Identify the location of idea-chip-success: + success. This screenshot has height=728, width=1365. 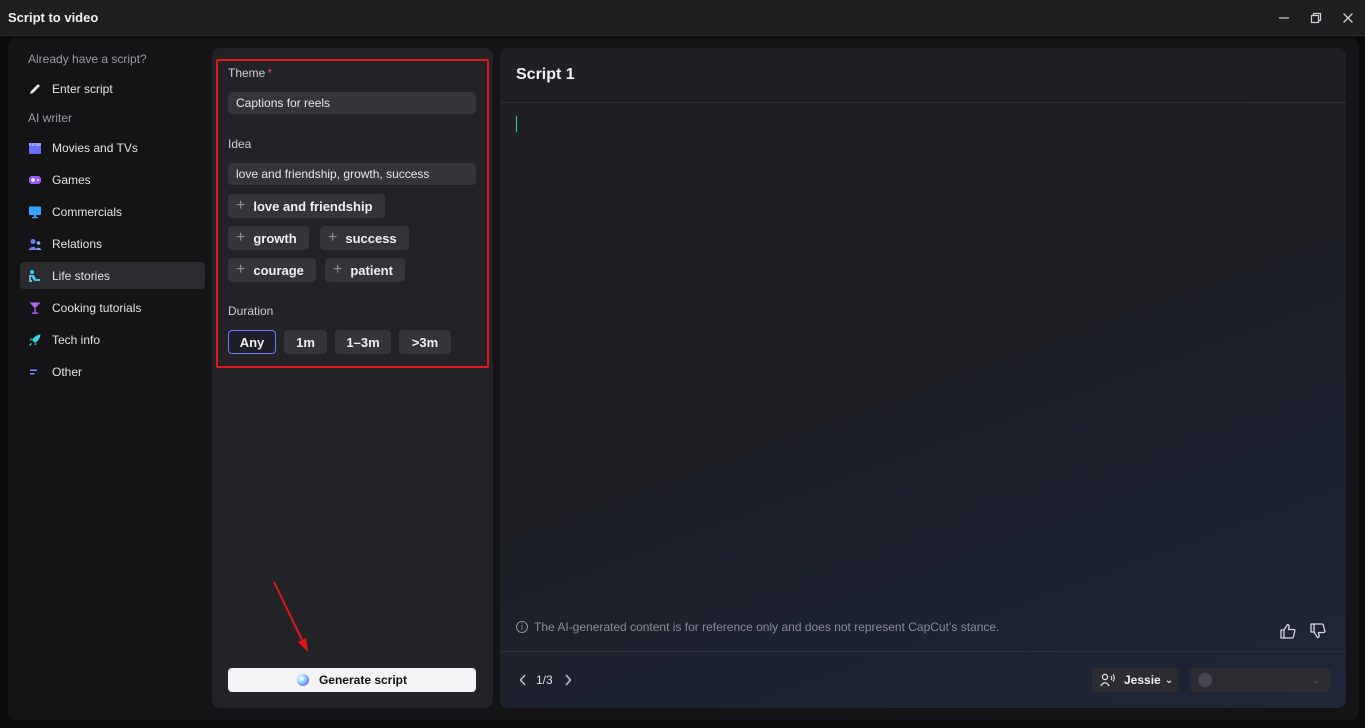
(364, 238).